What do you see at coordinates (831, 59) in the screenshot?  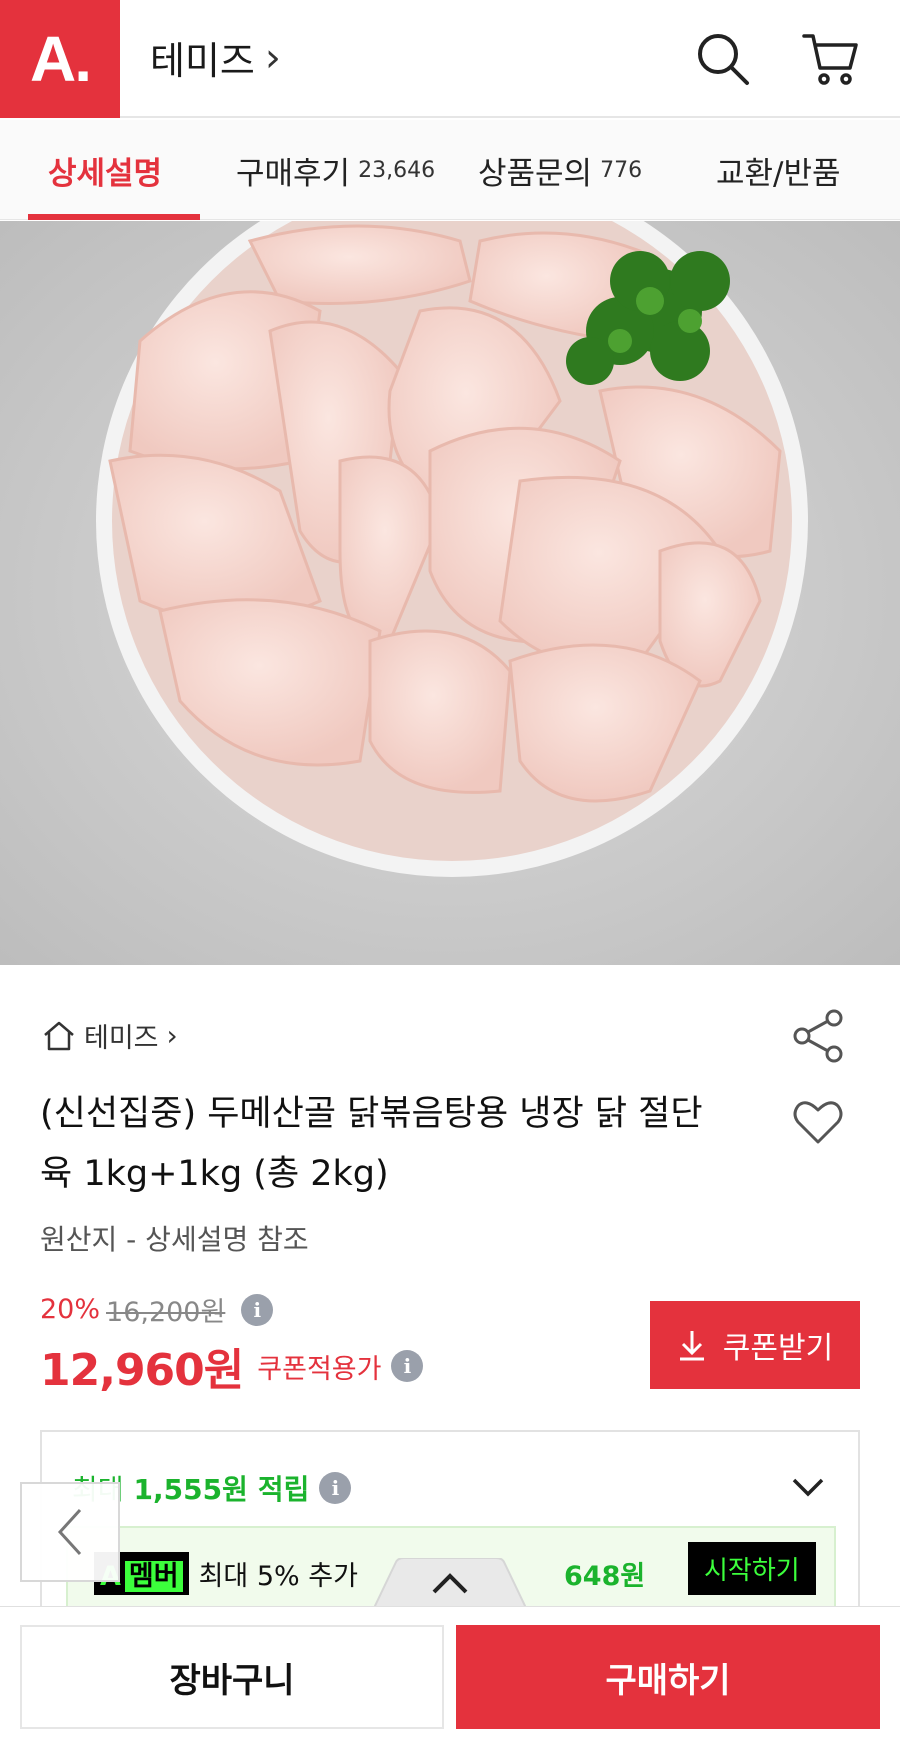 I see `cart-icon` at bounding box center [831, 59].